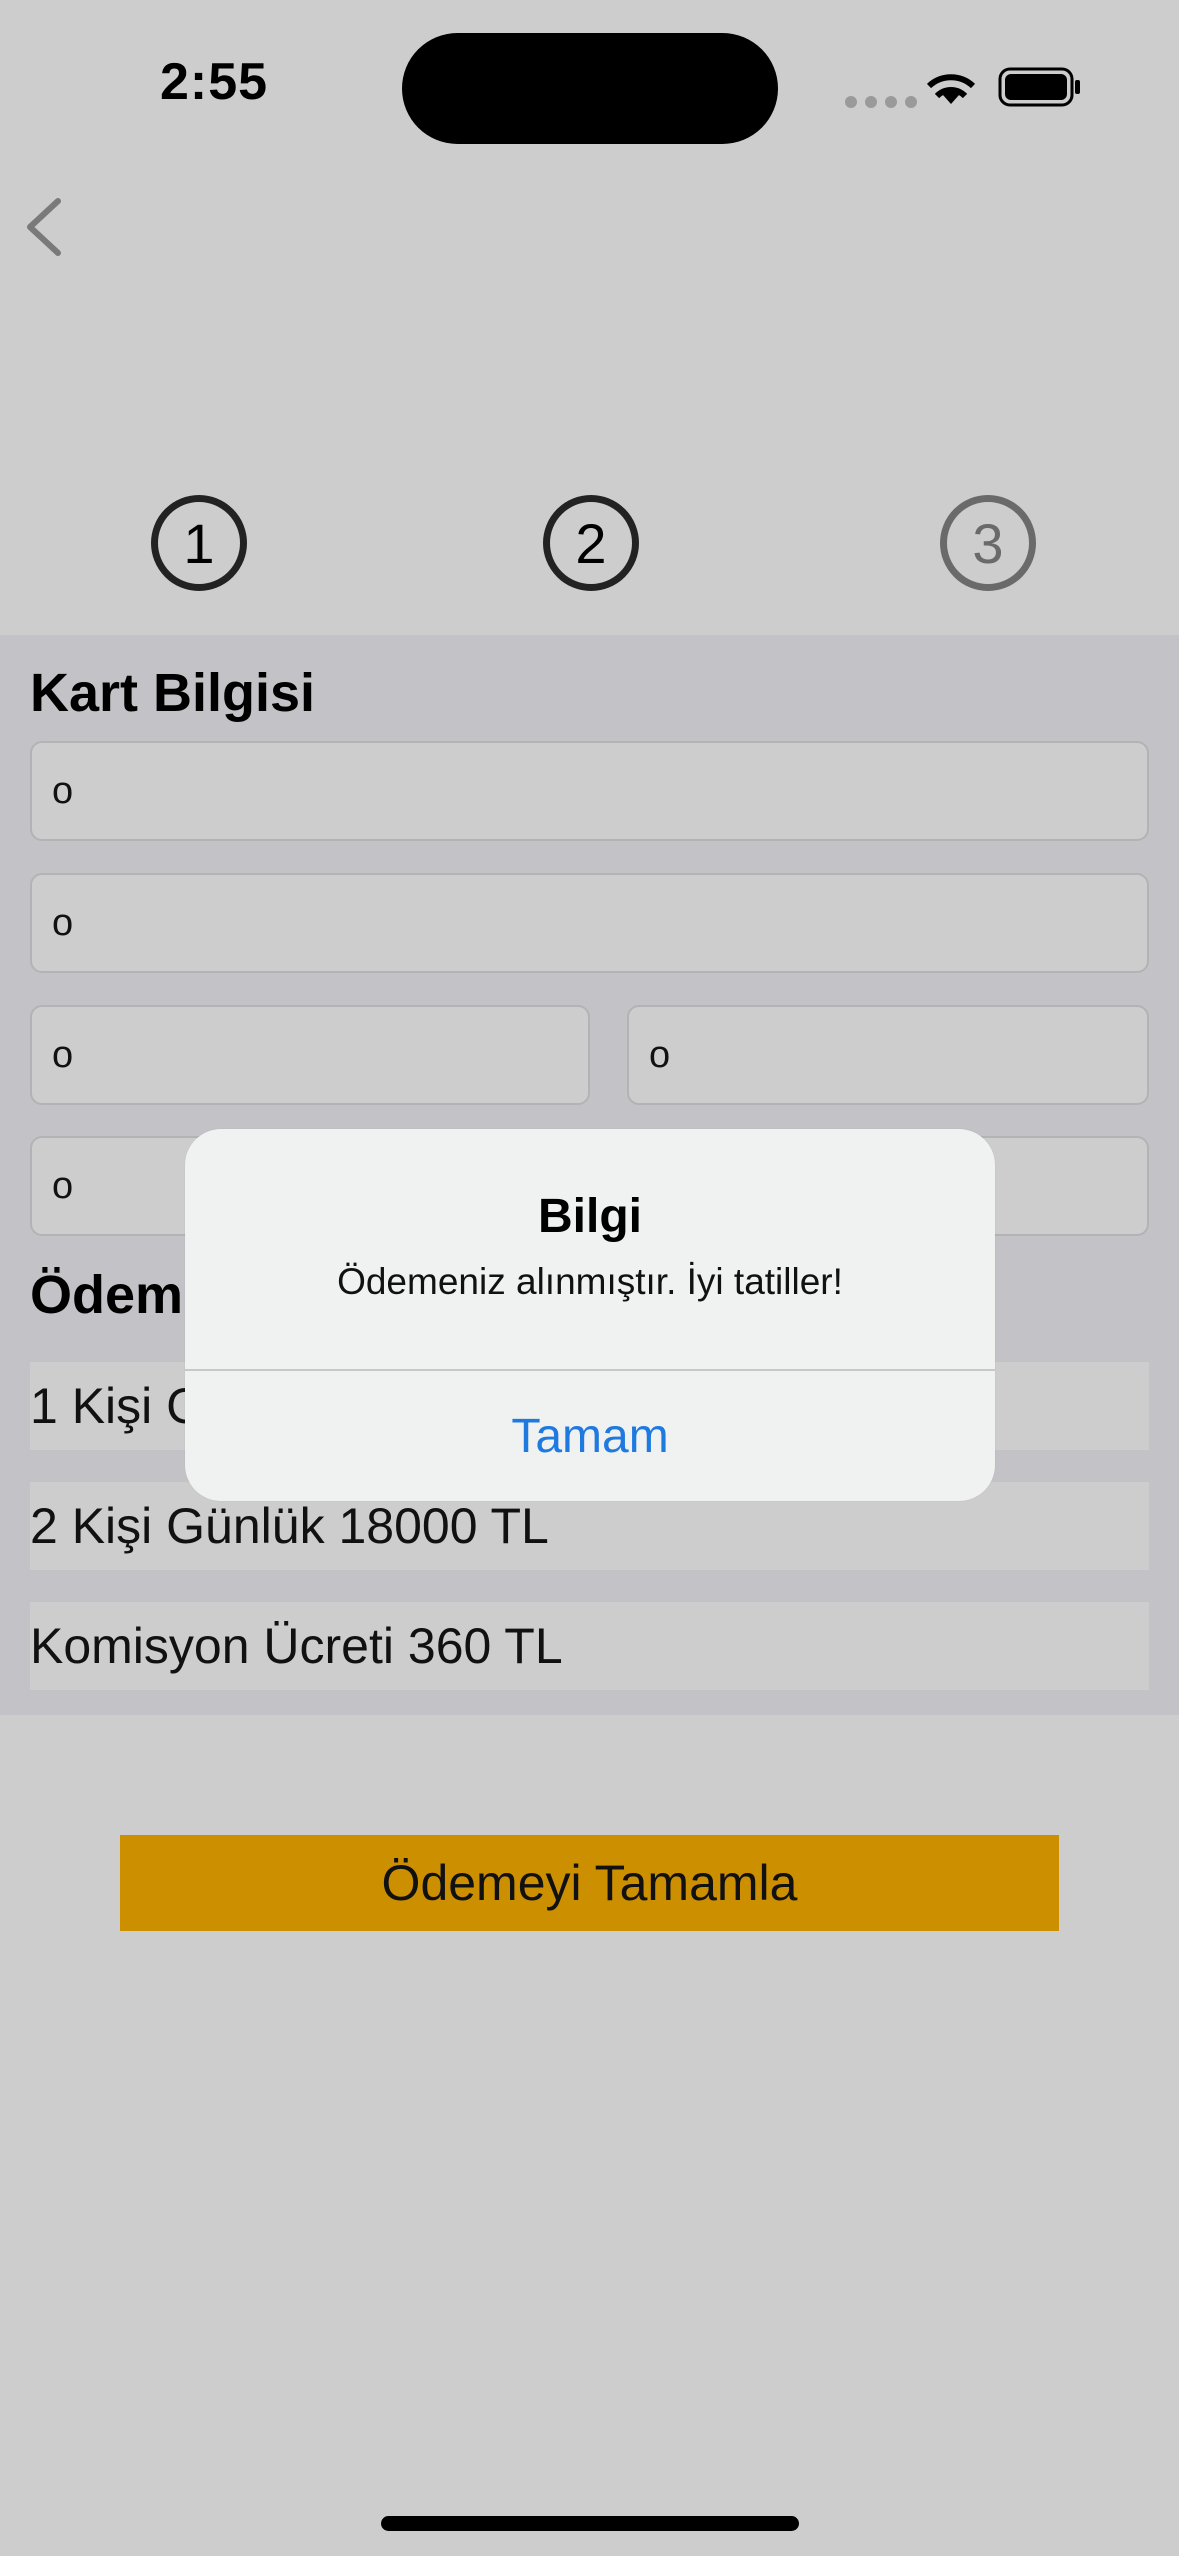 Image resolution: width=1179 pixels, height=2556 pixels. Describe the element at coordinates (173, 693) in the screenshot. I see `card-section-title: Kart Bilgisi` at that location.